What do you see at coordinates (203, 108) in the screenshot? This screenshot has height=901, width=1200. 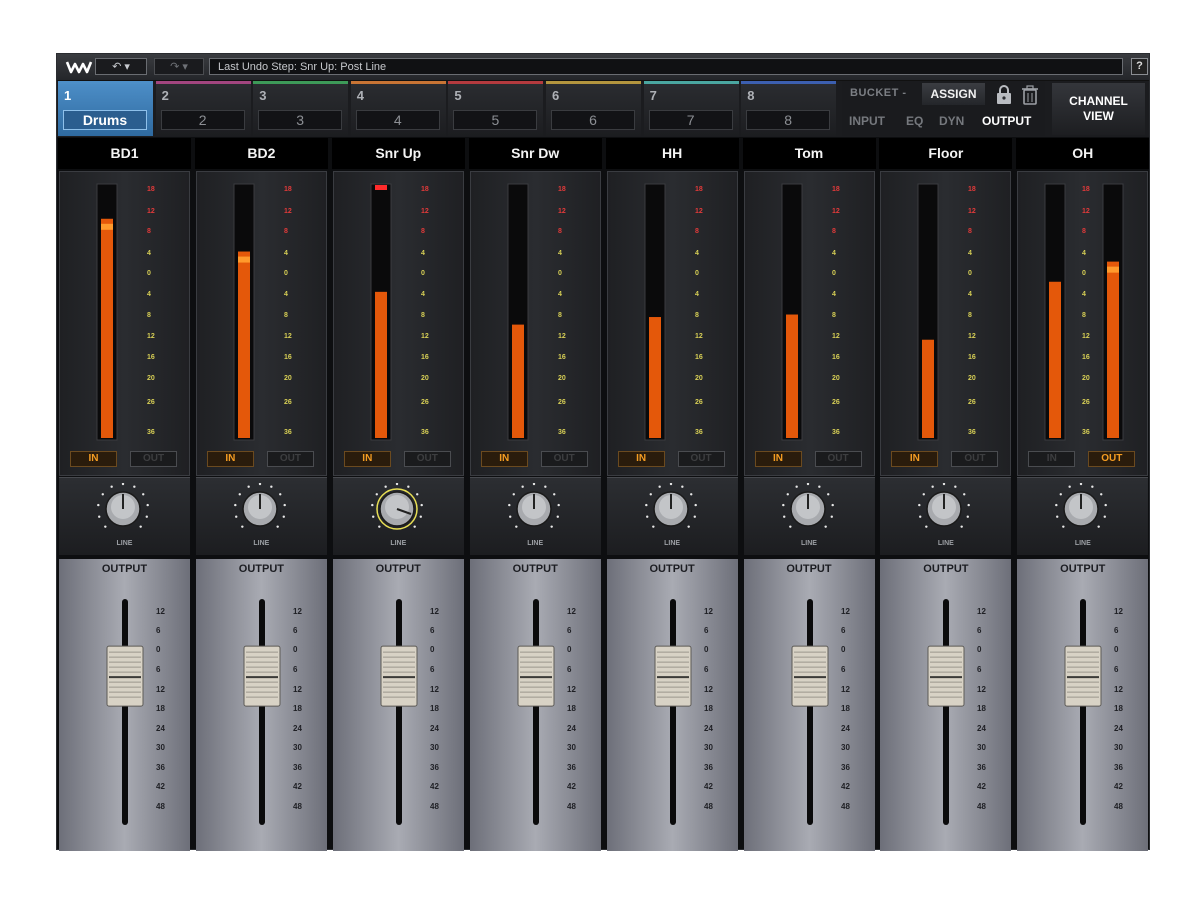 I see `group-tab-2: 22` at bounding box center [203, 108].